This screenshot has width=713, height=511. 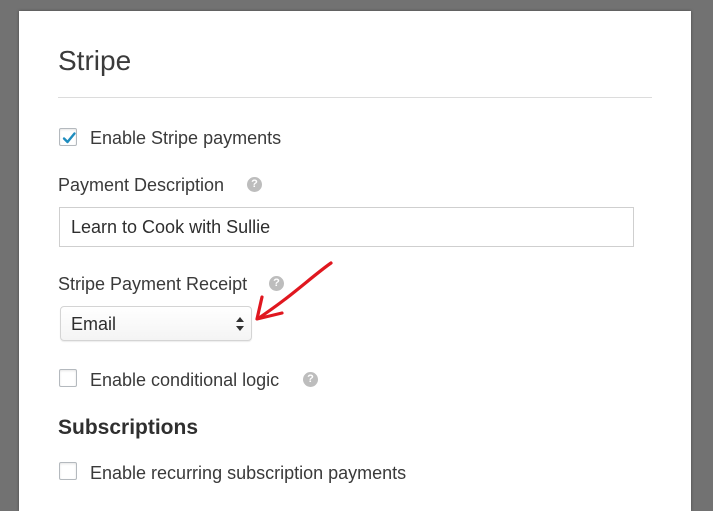 I want to click on payment-receipt-select: Email, so click(x=156, y=323).